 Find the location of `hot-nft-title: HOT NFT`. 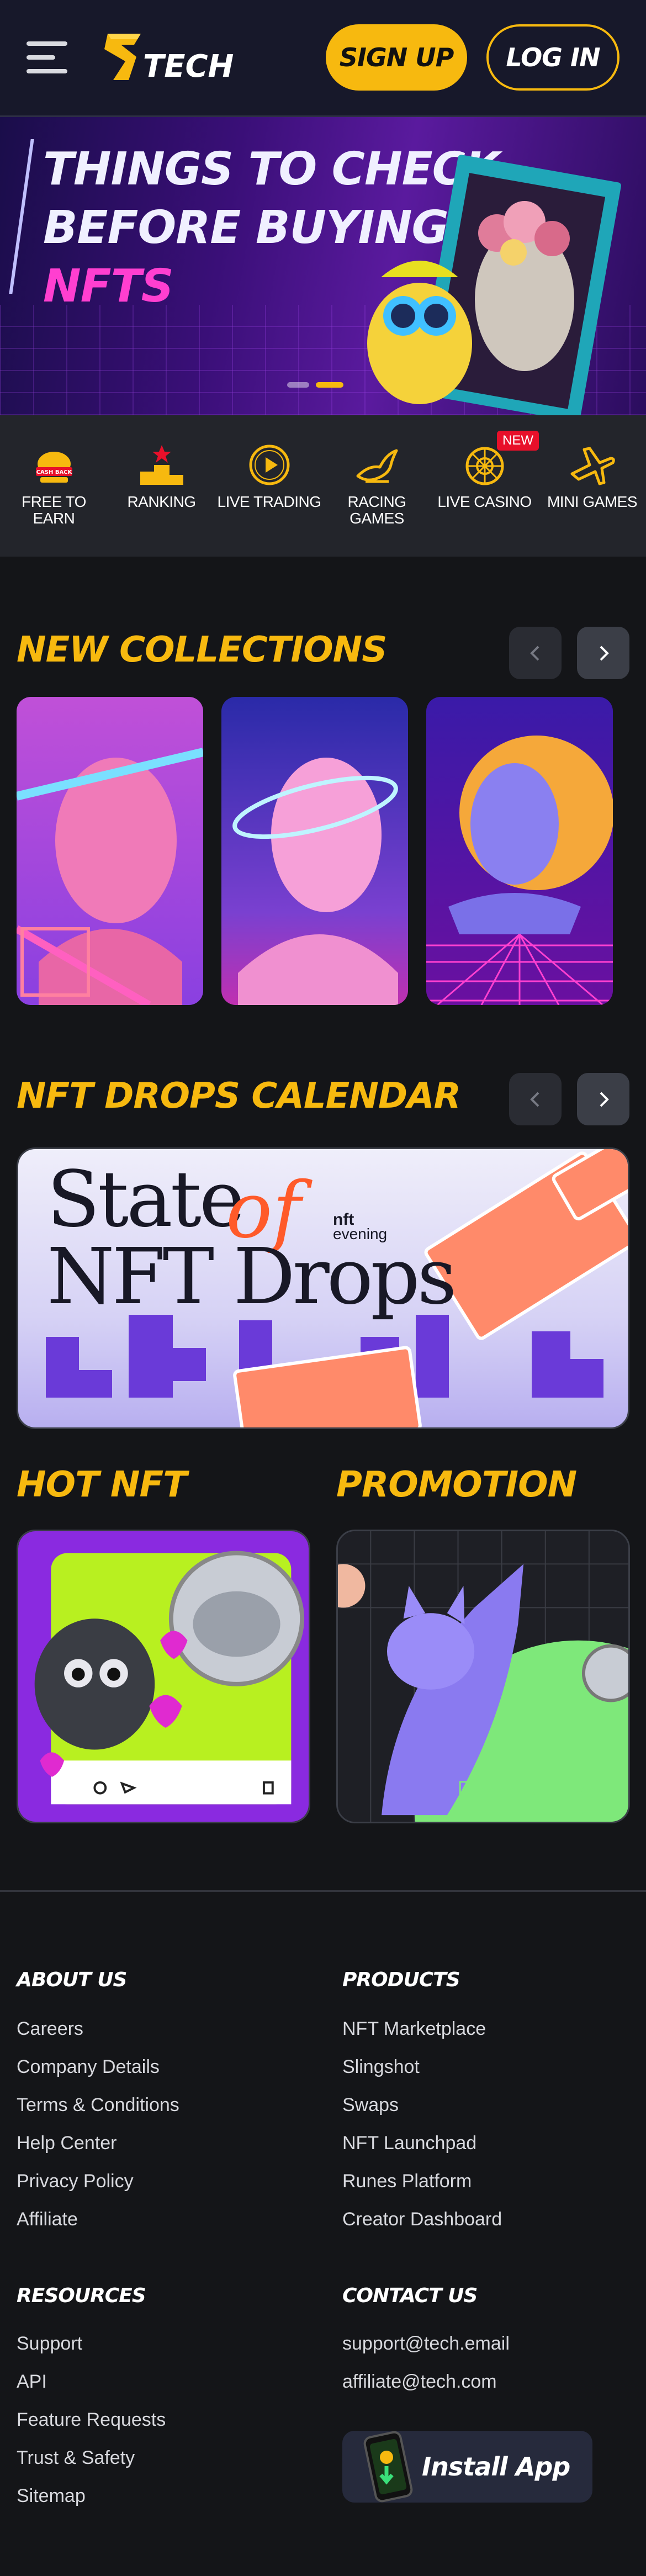

hot-nft-title: HOT NFT is located at coordinates (102, 1484).